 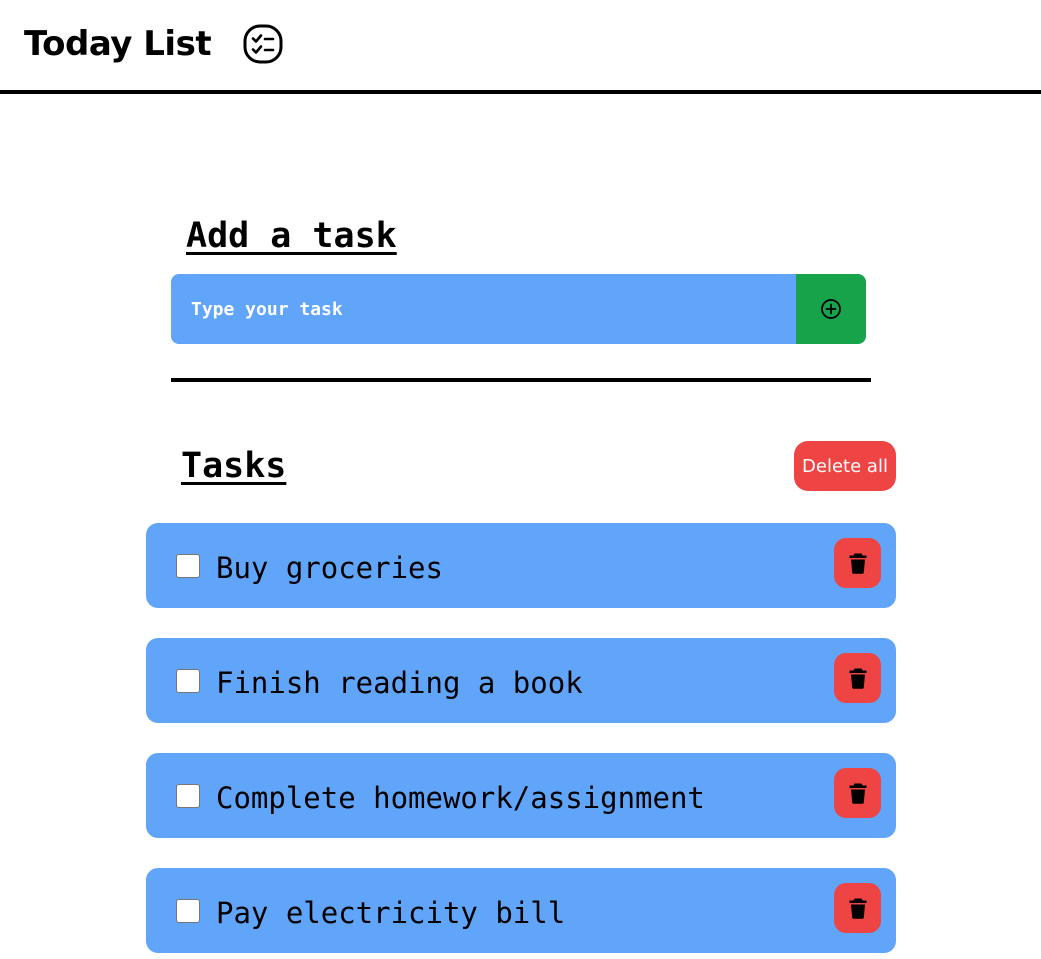 I want to click on add-task-button, so click(x=831, y=309).